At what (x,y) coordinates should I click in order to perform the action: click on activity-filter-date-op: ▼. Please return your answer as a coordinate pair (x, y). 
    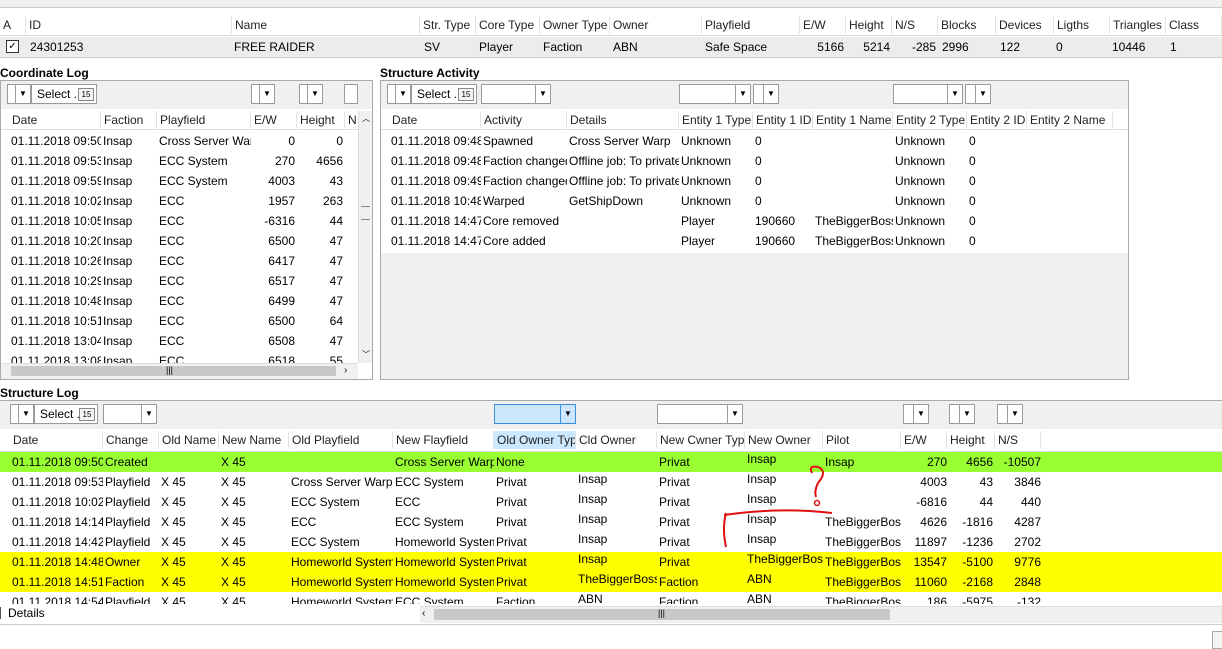
    Looking at the image, I should click on (399, 94).